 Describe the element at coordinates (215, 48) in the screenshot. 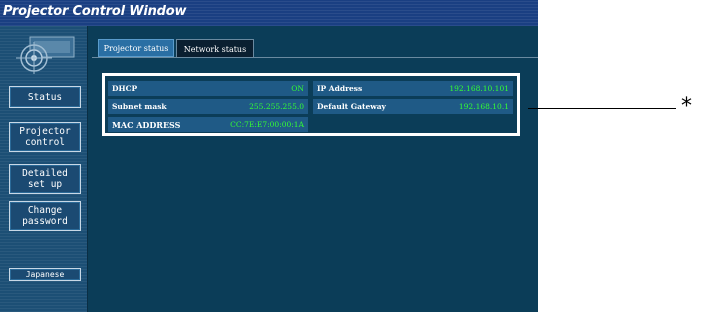

I see `tab-network-status: Network status` at that location.